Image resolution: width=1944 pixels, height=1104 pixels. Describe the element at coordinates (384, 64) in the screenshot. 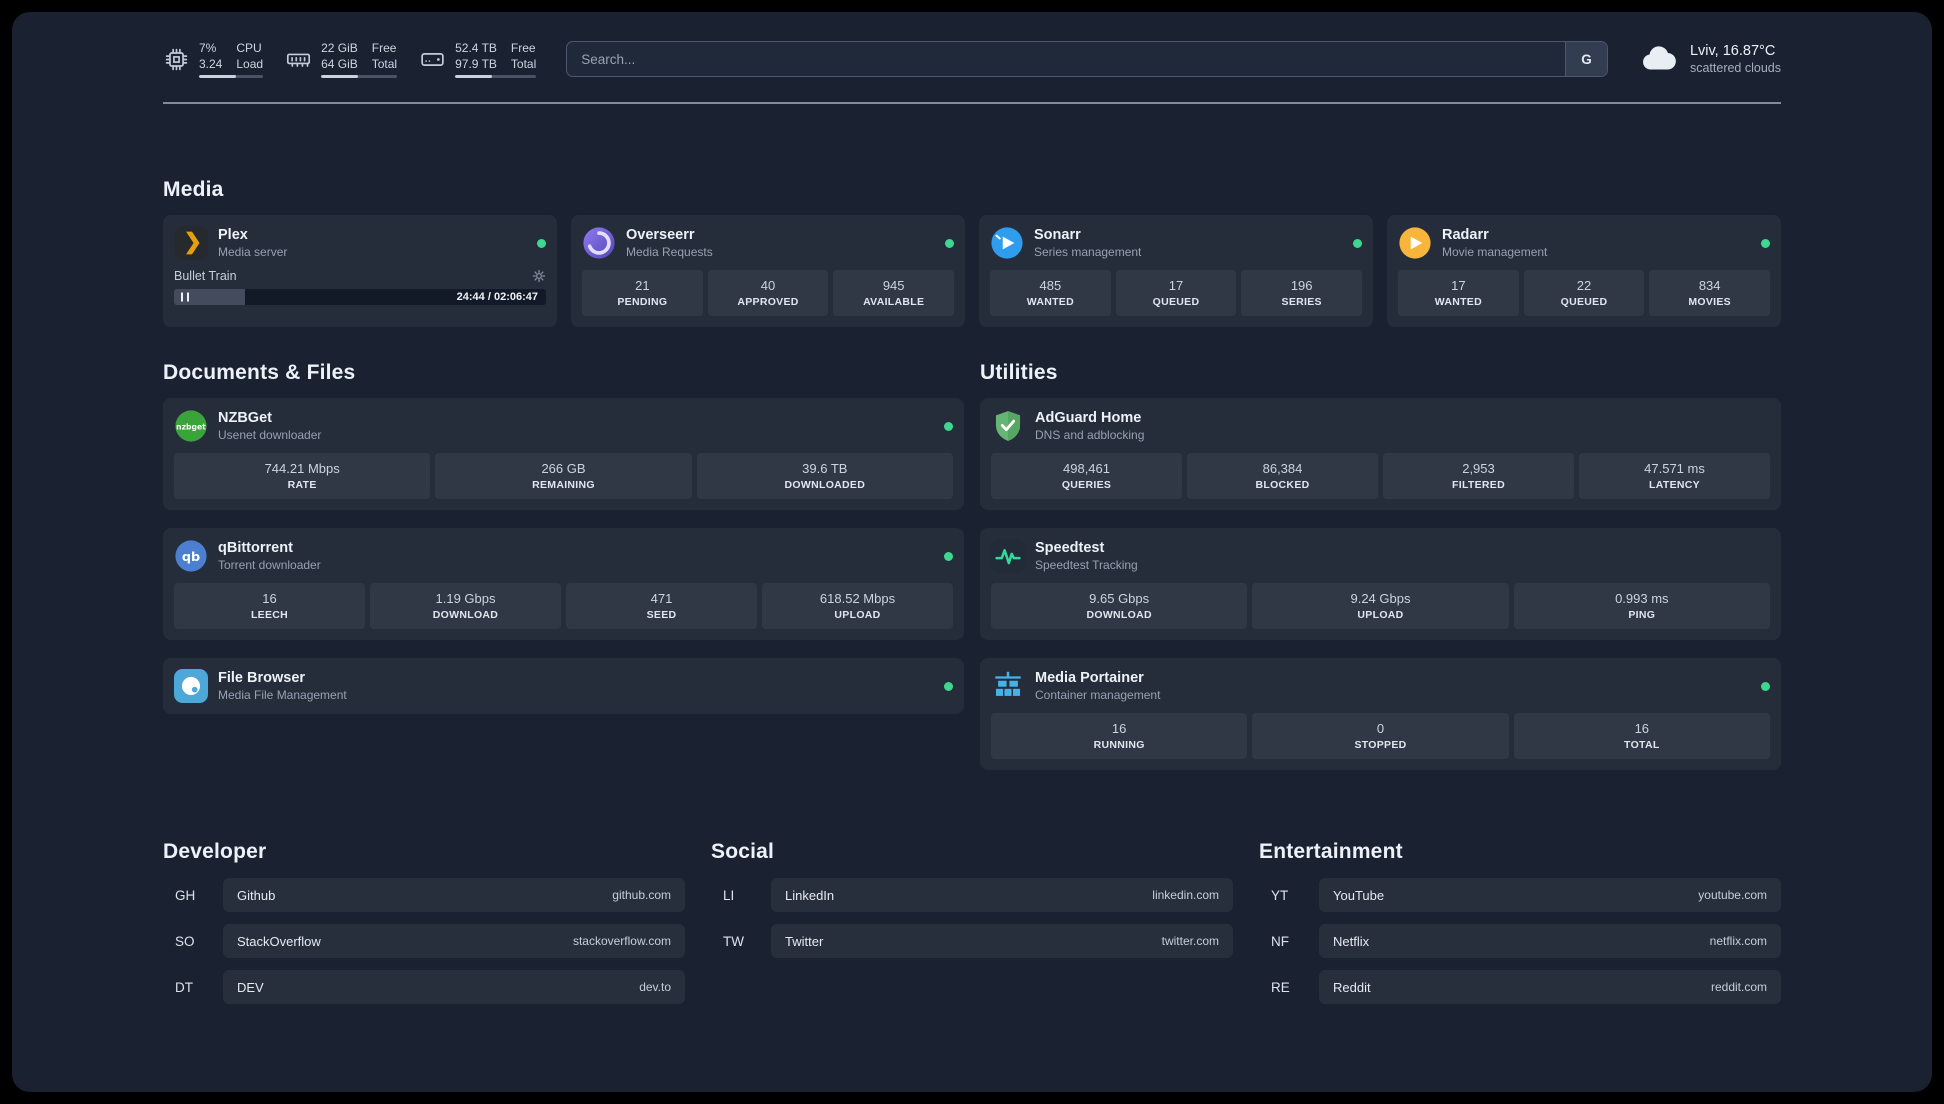

I see `memory-label-2: Total` at that location.